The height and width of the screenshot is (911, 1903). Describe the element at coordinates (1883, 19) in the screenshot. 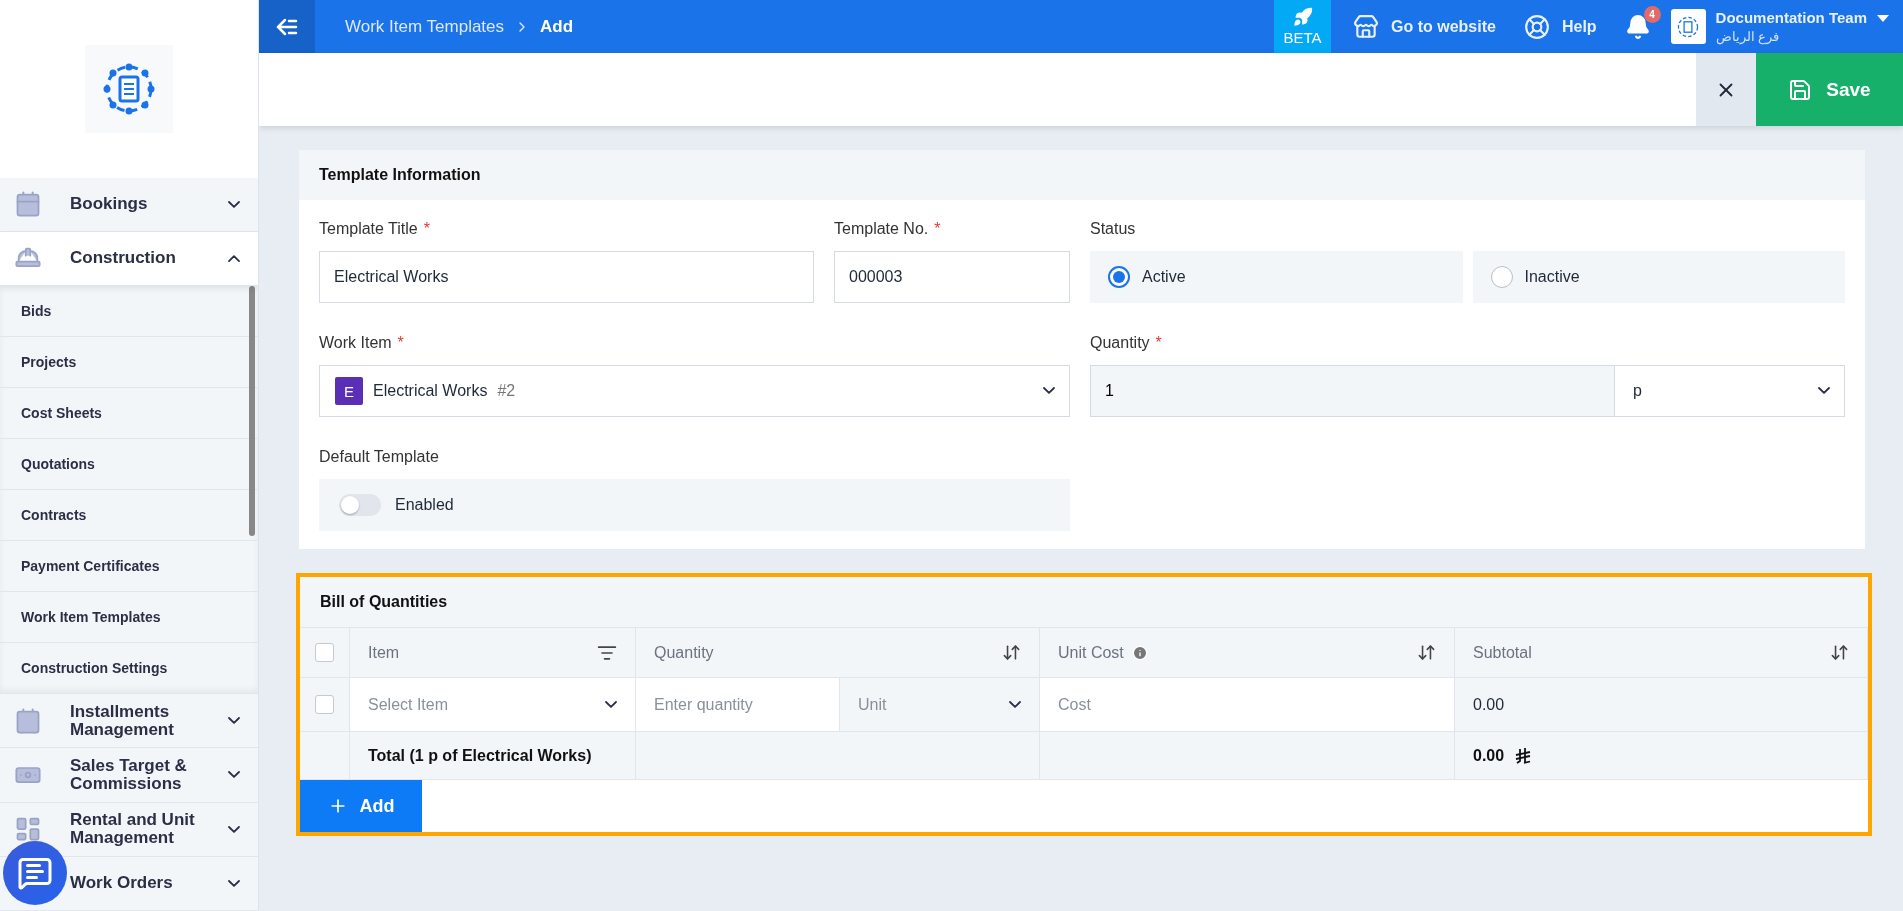

I see `caret-icon` at that location.